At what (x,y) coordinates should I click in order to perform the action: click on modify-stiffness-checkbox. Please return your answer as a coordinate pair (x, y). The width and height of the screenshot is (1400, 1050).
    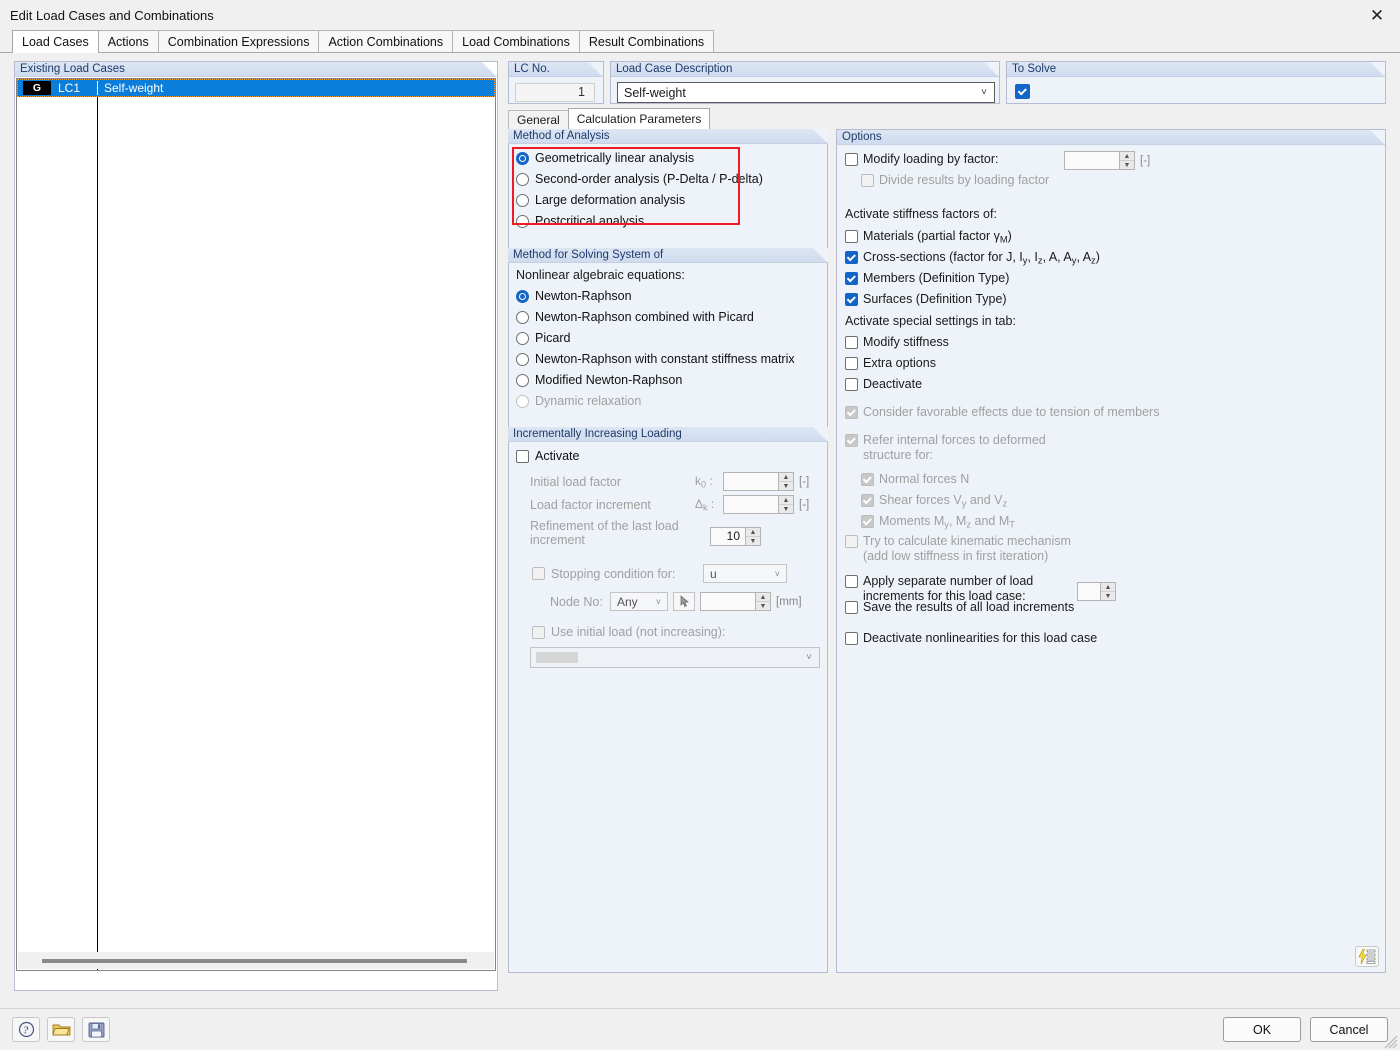
    Looking at the image, I should click on (851, 342).